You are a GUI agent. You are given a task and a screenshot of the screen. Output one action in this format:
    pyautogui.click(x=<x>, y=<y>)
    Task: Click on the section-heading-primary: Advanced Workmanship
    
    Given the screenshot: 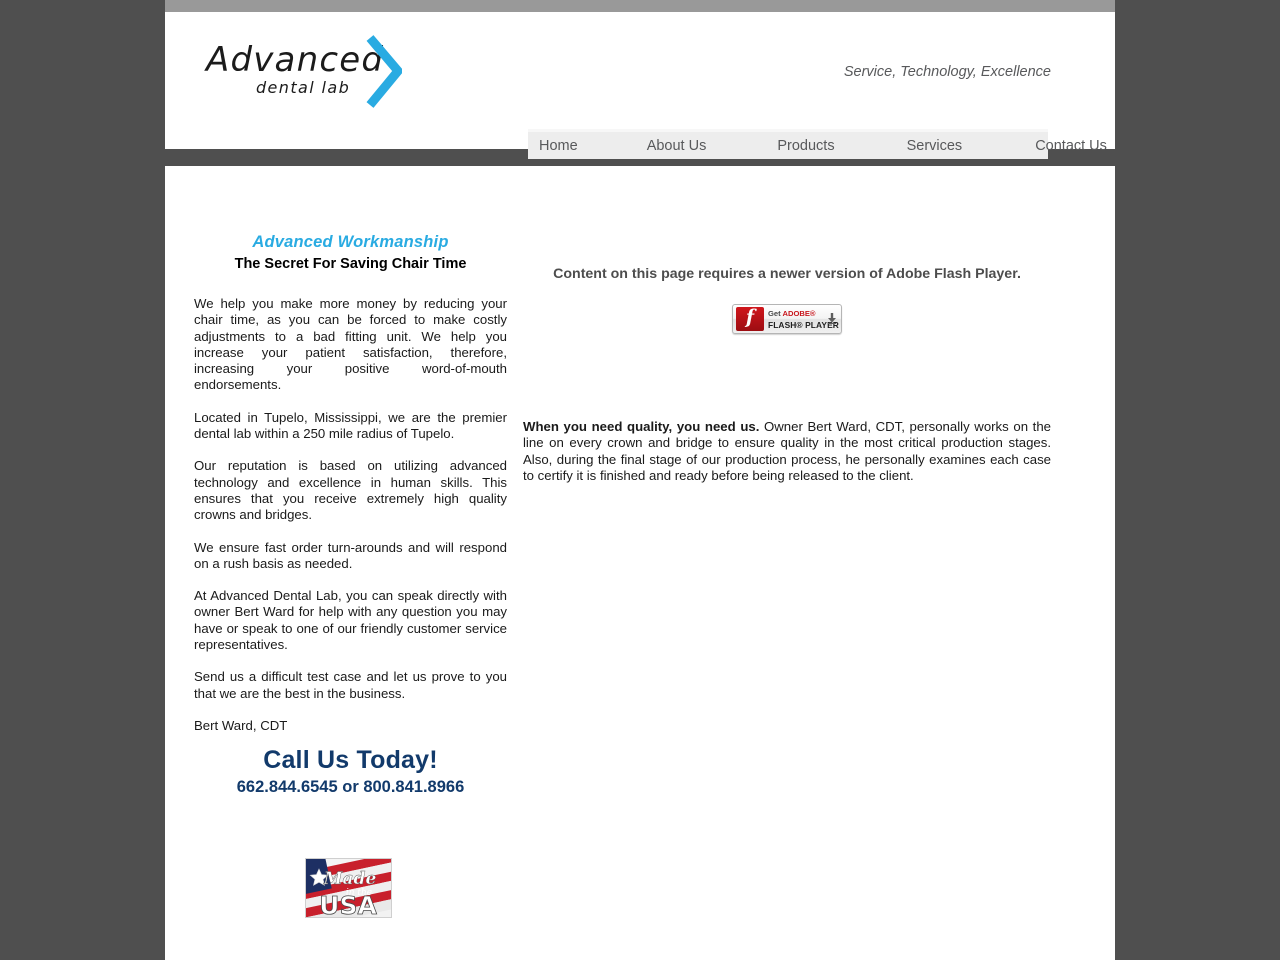 What is the action you would take?
    pyautogui.click(x=350, y=242)
    